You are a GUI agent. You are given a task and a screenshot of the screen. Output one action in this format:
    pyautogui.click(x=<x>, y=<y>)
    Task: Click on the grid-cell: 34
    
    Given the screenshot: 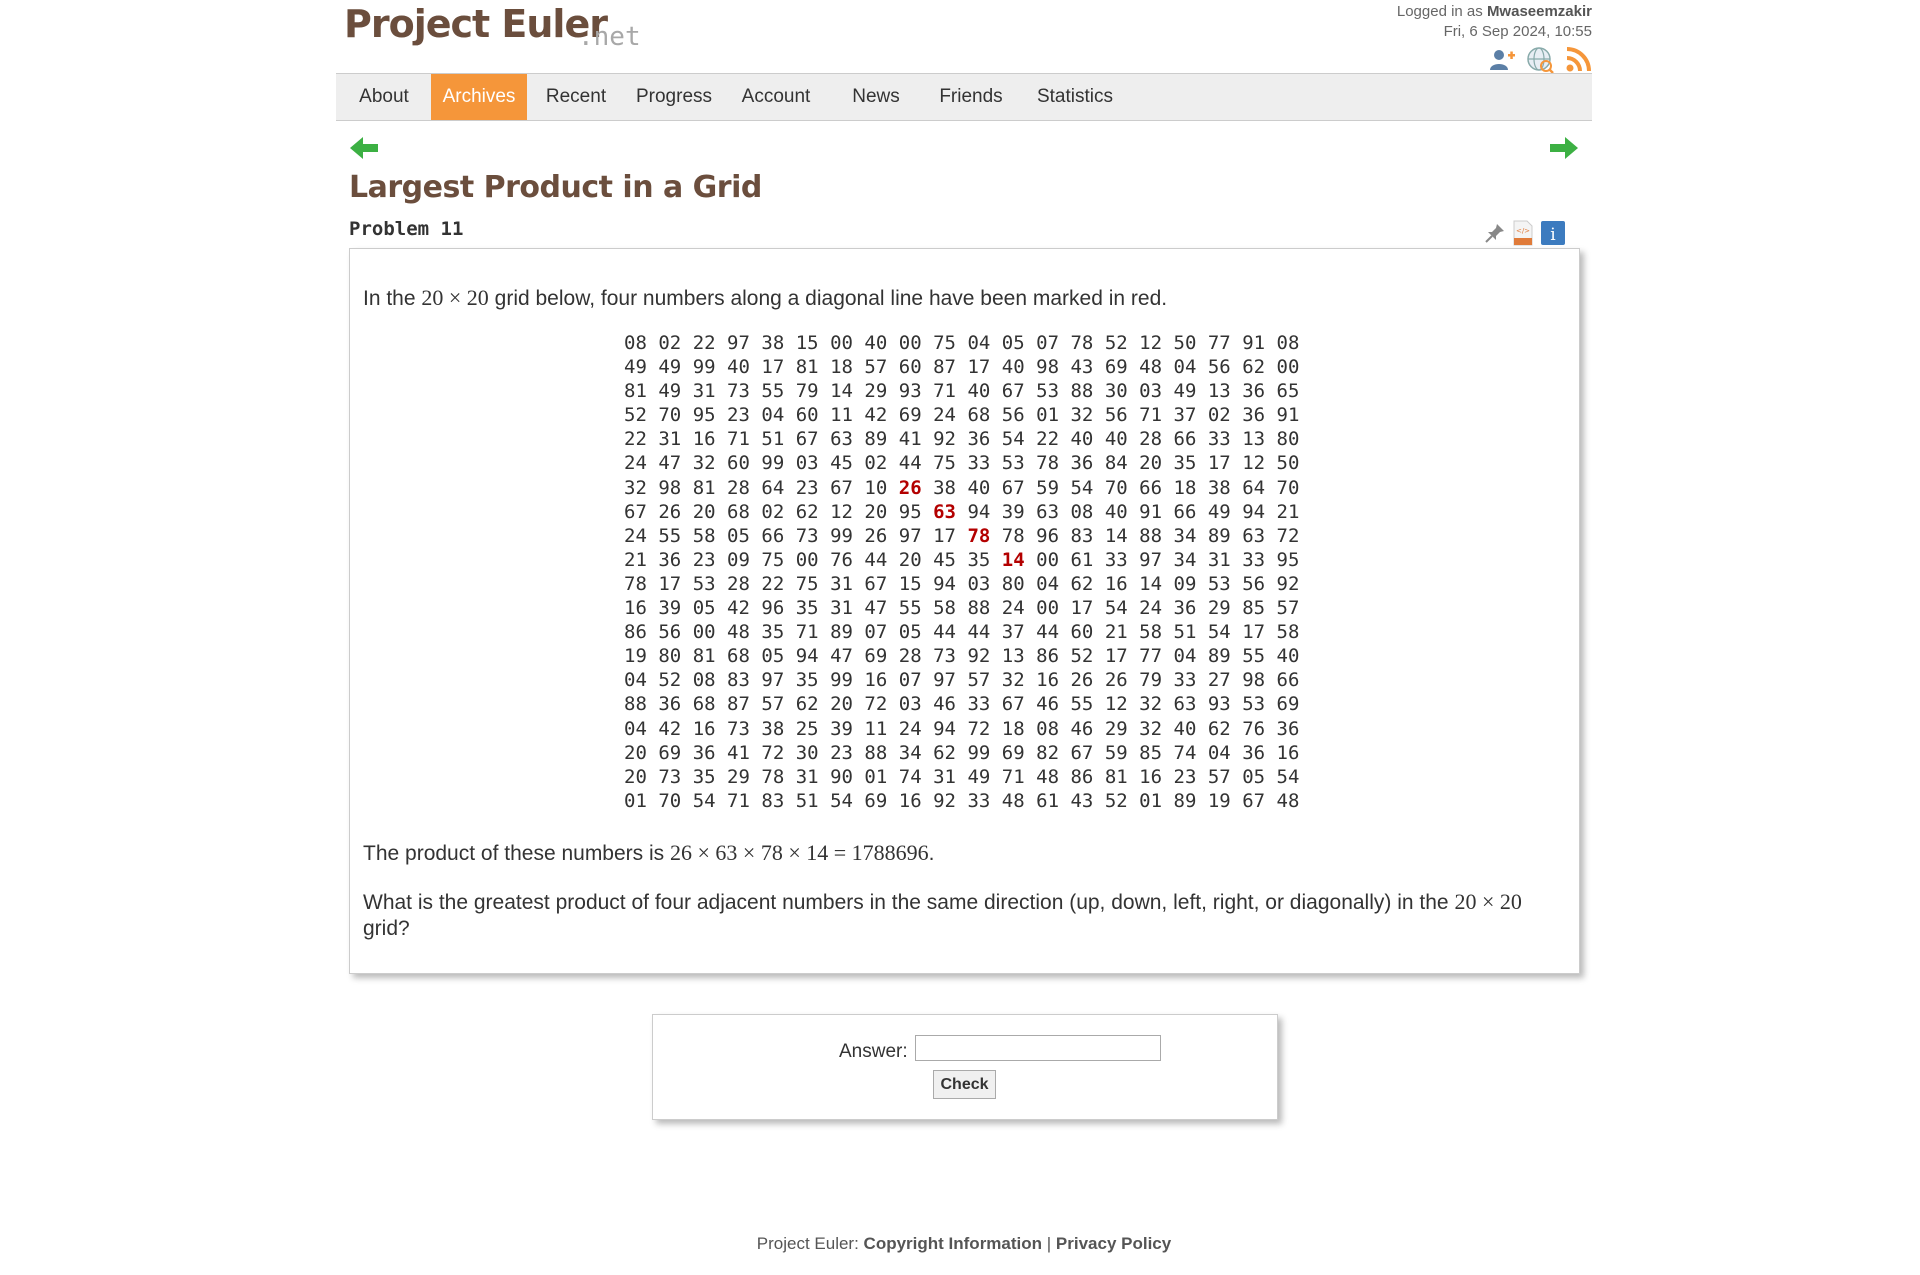 What is the action you would take?
    pyautogui.click(x=1185, y=559)
    